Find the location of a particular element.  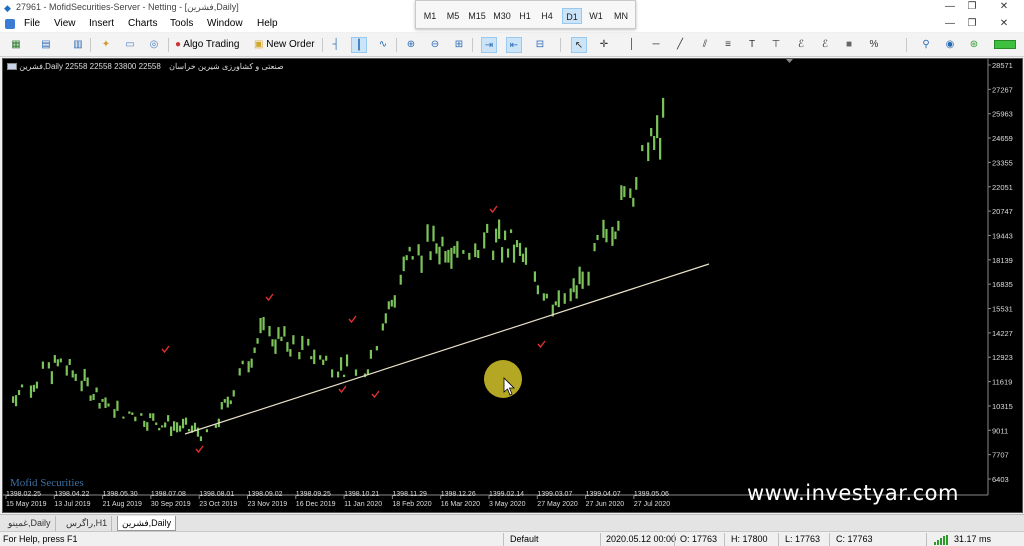

bar-low: L: 17763 is located at coordinates (803, 539).